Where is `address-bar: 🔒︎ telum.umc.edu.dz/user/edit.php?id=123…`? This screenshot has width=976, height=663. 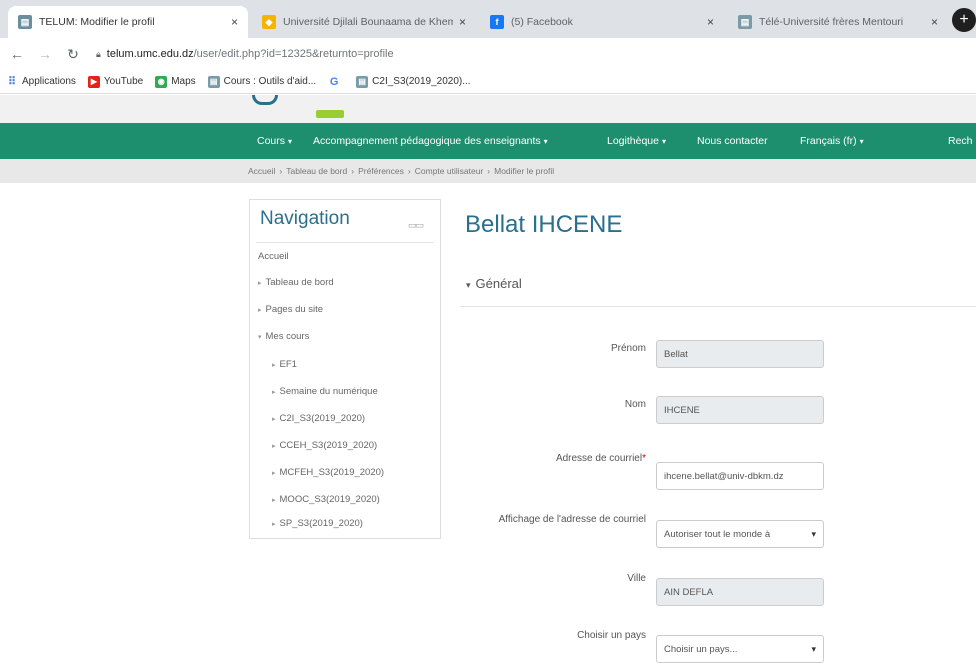 address-bar: 🔒︎ telum.umc.edu.dz/user/edit.php?id=123… is located at coordinates (245, 54).